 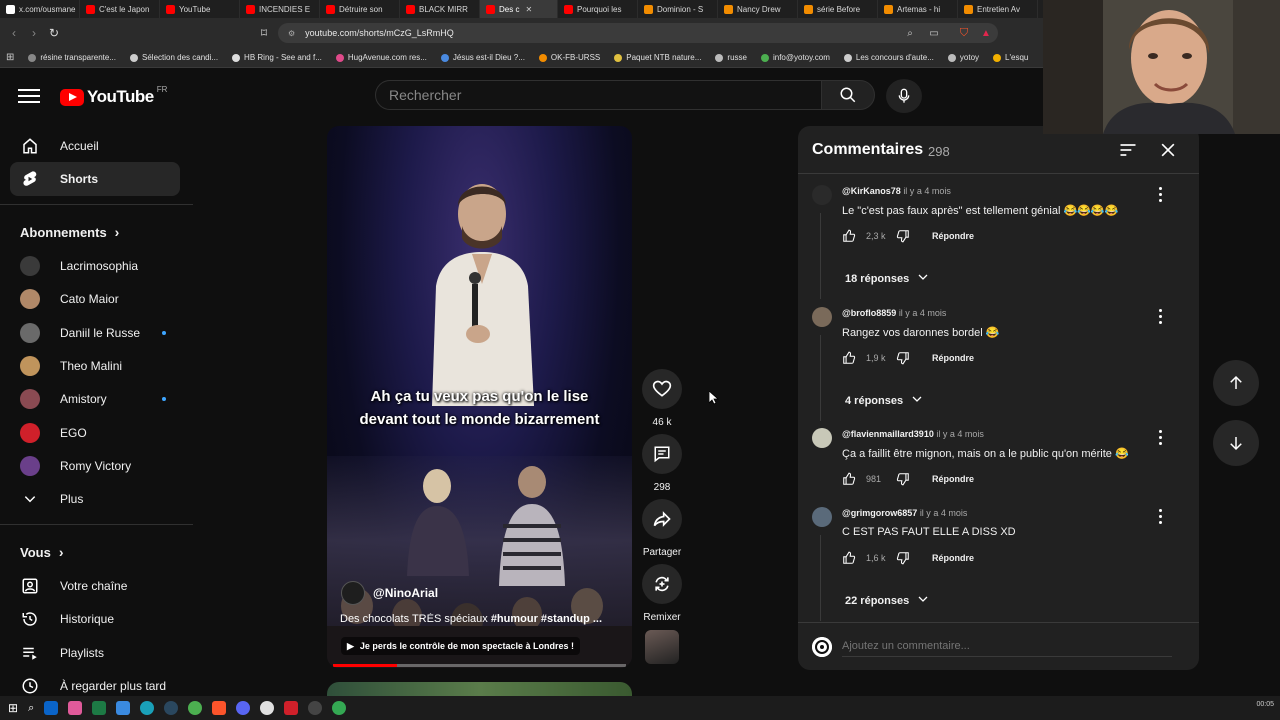 I want to click on obs-icon, so click(x=315, y=708).